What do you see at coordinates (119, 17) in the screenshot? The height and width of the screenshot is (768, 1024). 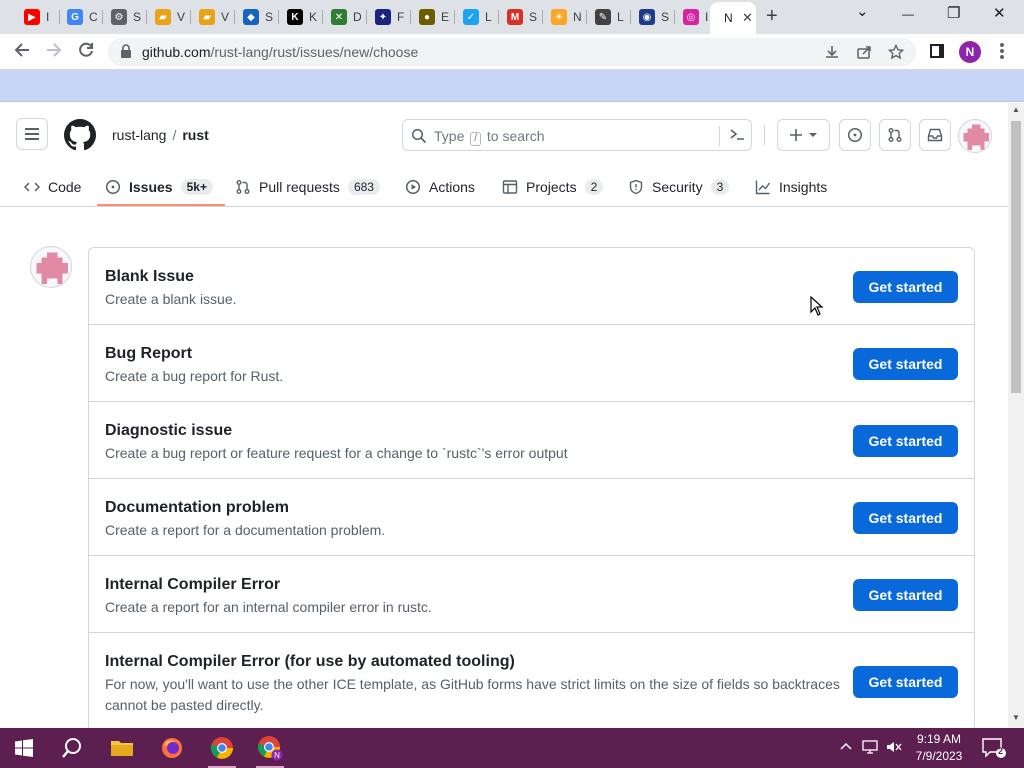 I see `settings-icon: ⚙` at bounding box center [119, 17].